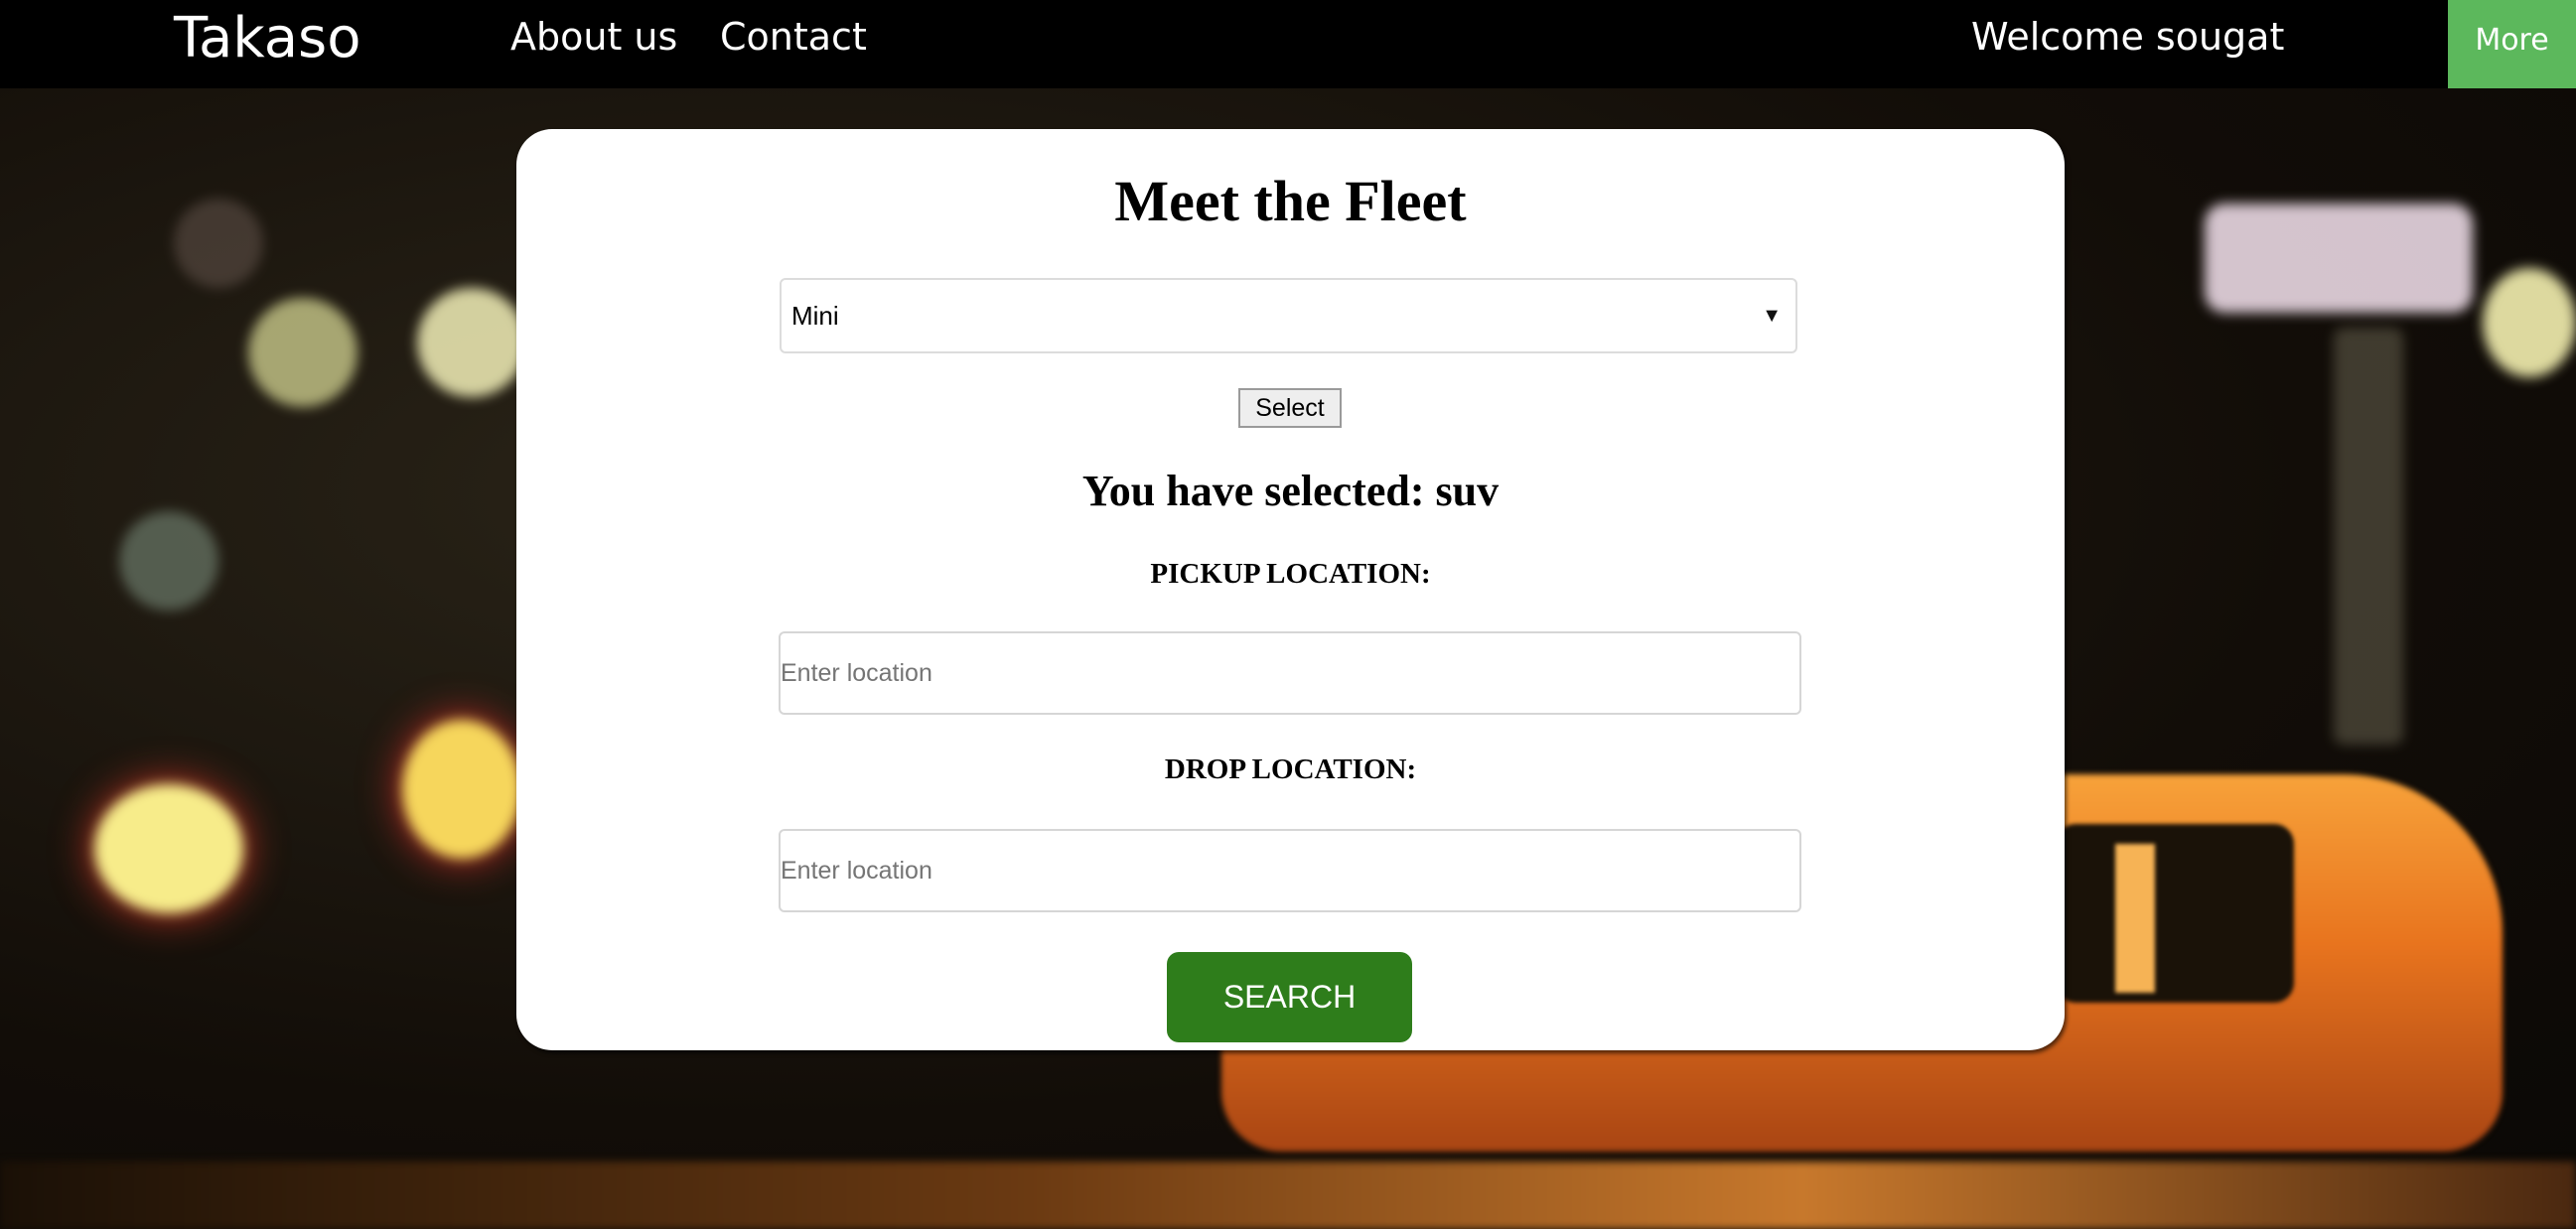 Image resolution: width=2576 pixels, height=1229 pixels. What do you see at coordinates (793, 37) in the screenshot?
I see `nav-link-contact: Contact` at bounding box center [793, 37].